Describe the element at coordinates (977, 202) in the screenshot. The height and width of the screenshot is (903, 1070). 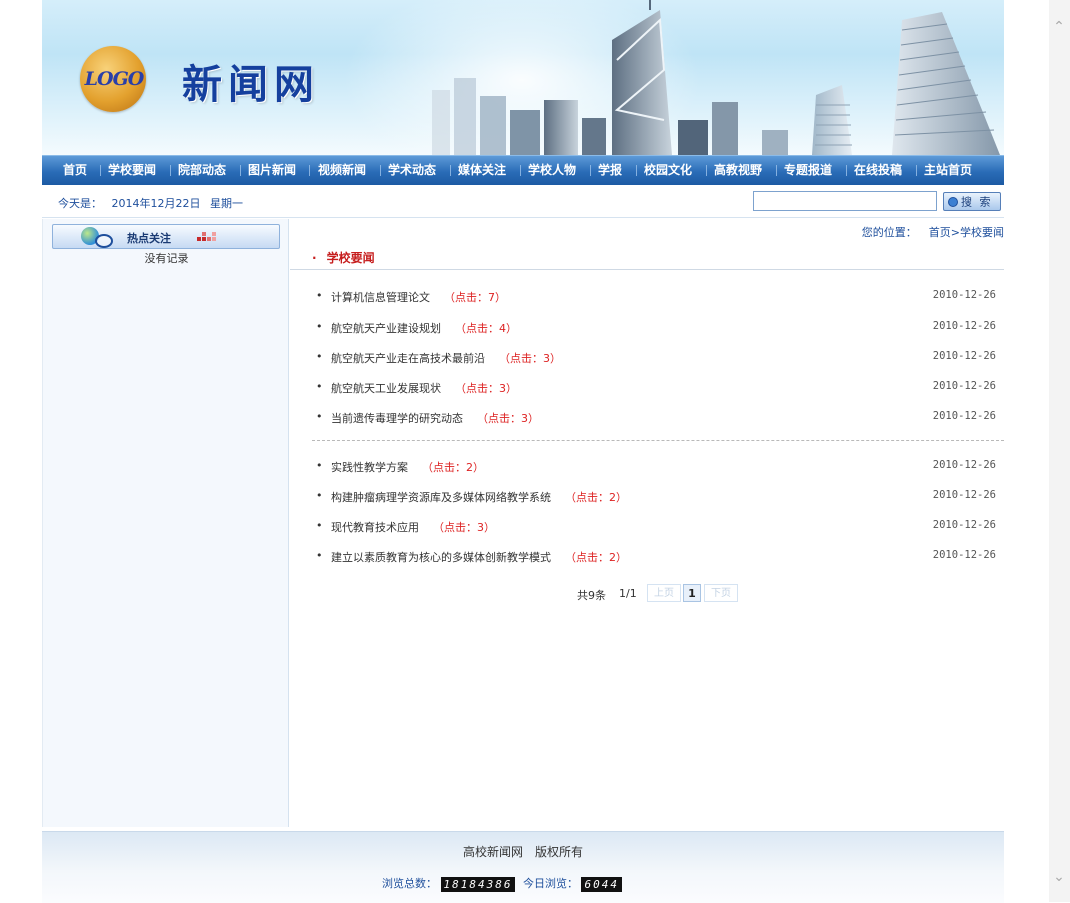
I see `search-button-label: 搜 索` at that location.